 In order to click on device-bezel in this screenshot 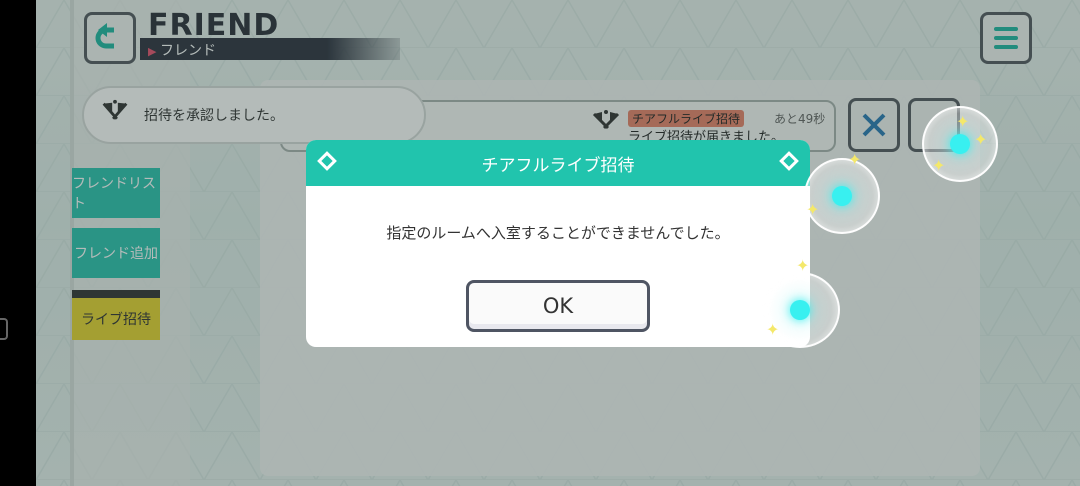, I will do `click(18, 243)`.